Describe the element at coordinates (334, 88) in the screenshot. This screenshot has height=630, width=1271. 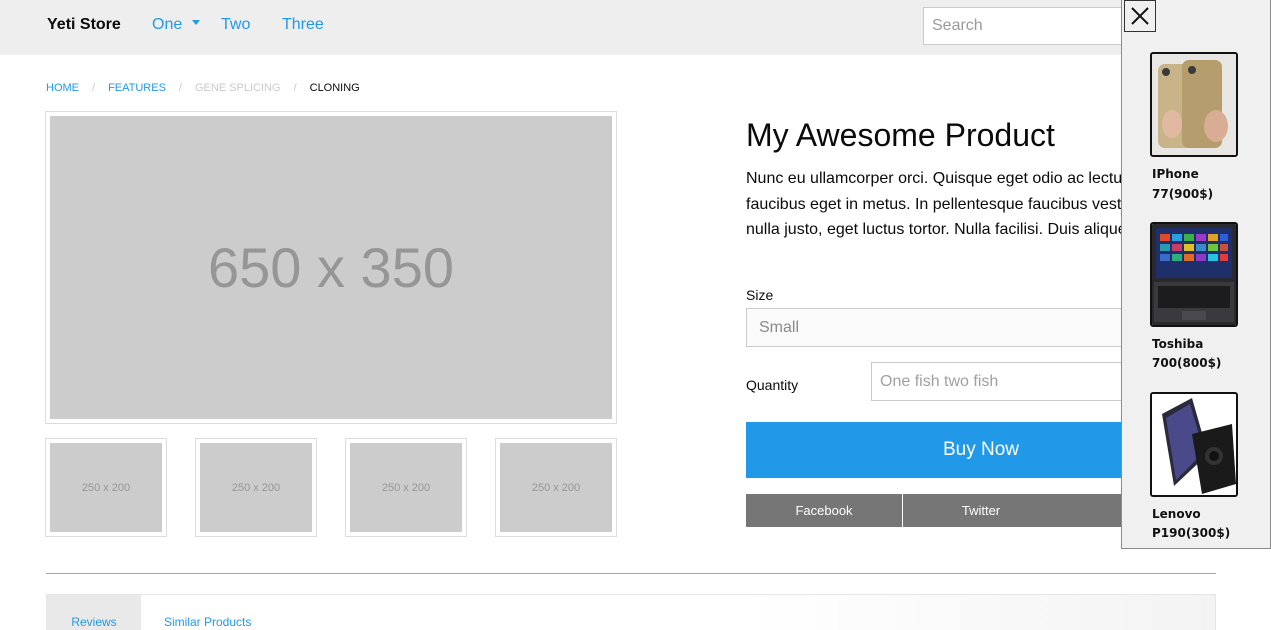
I see `breadcrumb-cloning: Cloning` at that location.